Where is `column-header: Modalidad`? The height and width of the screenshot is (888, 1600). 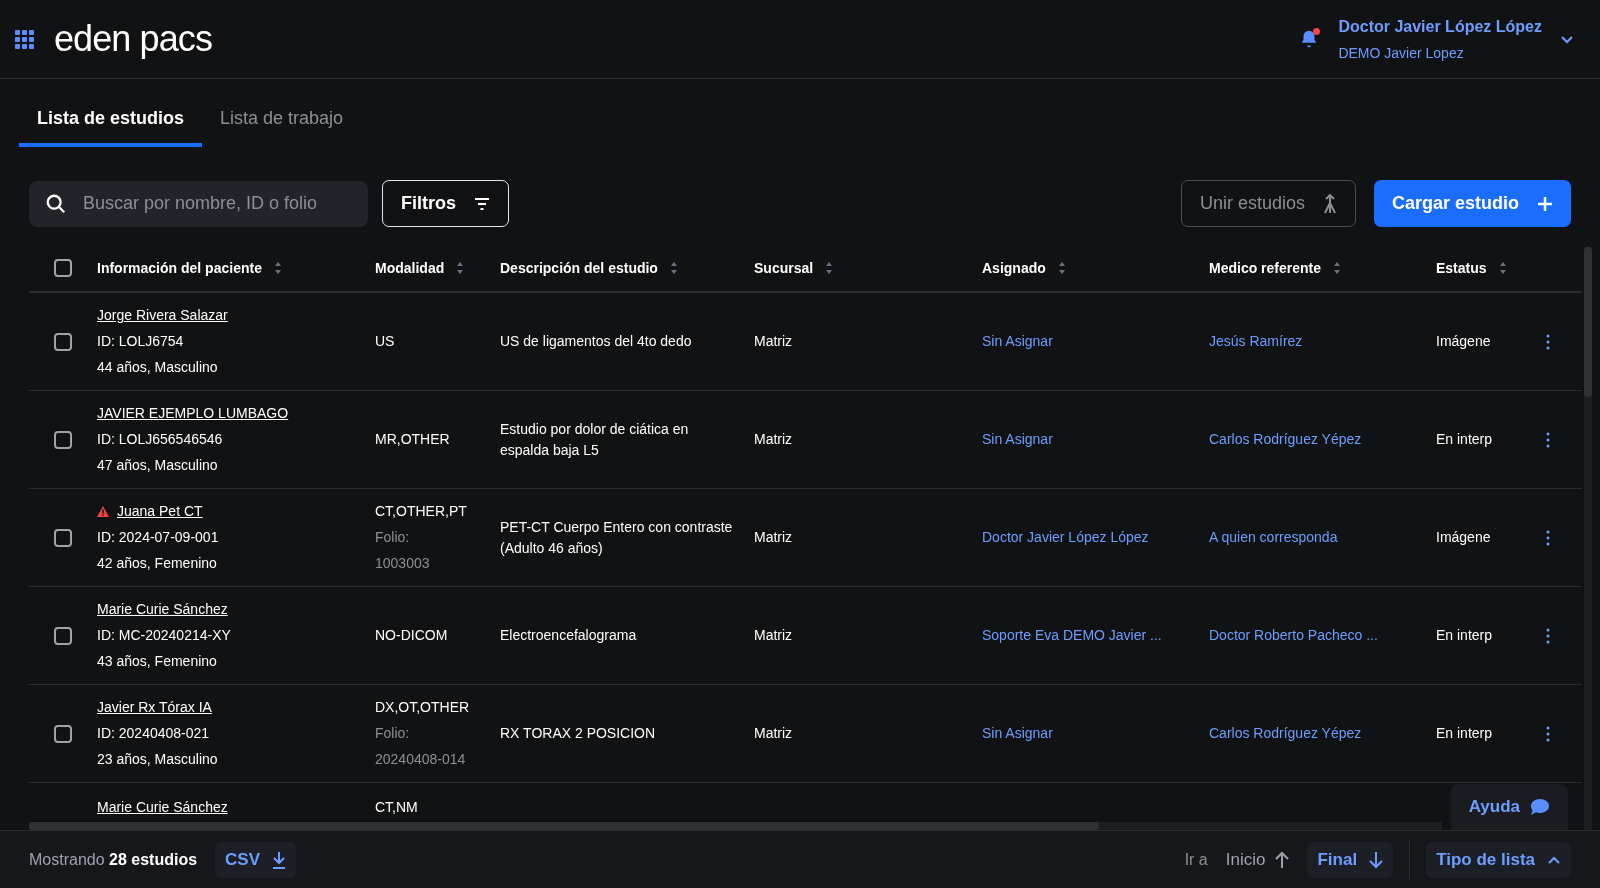 column-header: Modalidad is located at coordinates (410, 268).